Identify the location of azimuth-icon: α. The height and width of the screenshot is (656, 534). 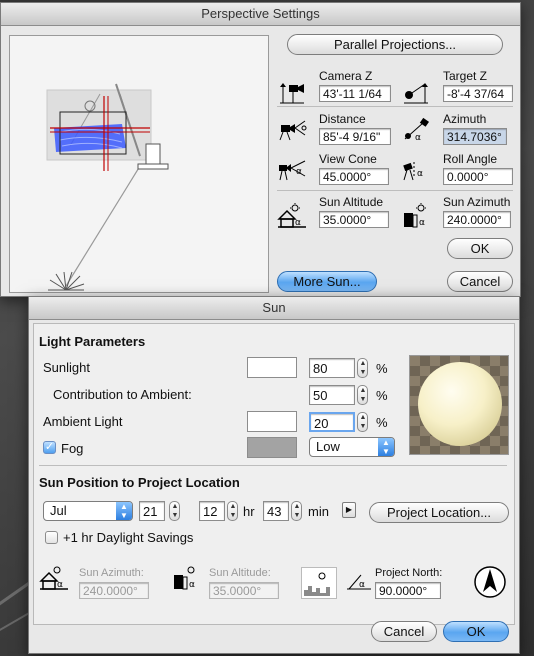
(416, 130).